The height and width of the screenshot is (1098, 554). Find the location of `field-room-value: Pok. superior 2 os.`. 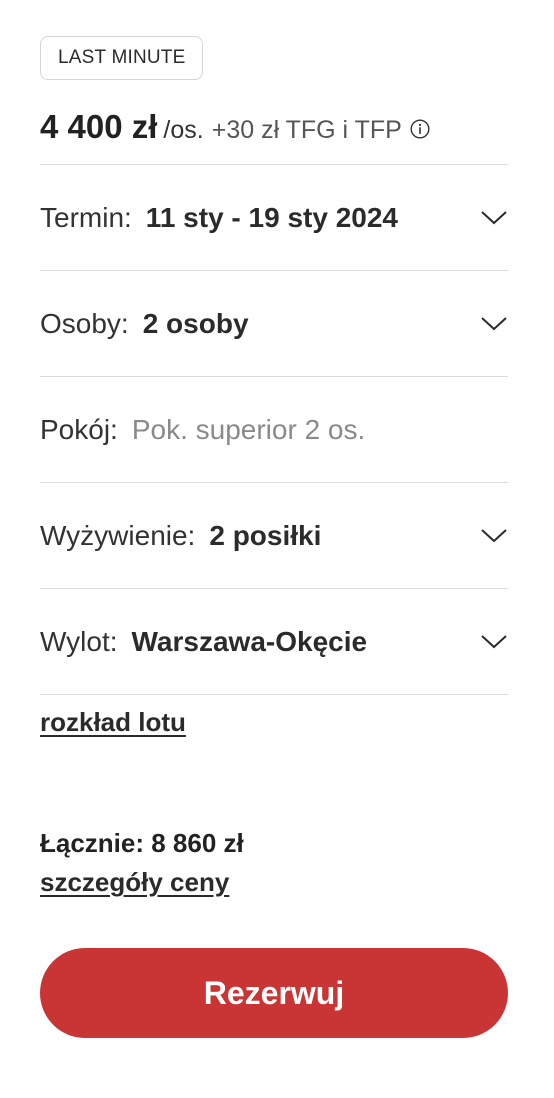

field-room-value: Pok. superior 2 os. is located at coordinates (248, 429).